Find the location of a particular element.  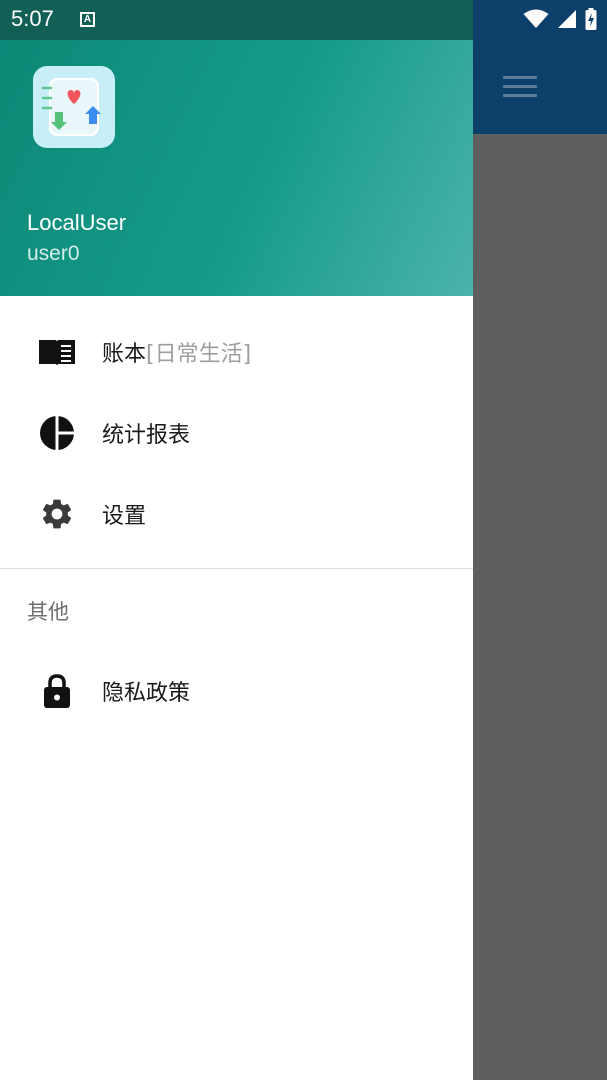

status-bar: 5:07 A is located at coordinates (303, 20).